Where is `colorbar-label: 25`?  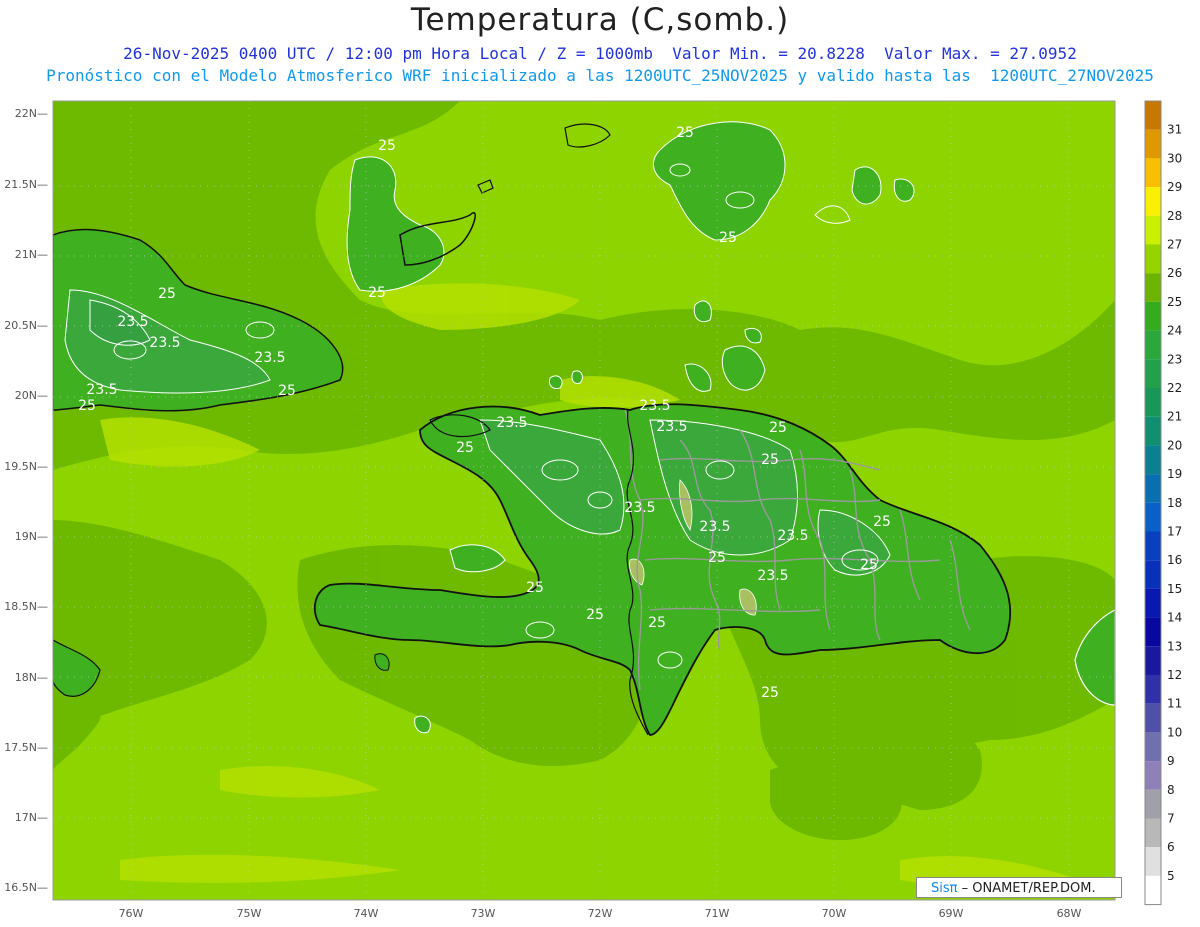
colorbar-label: 25 is located at coordinates (1174, 302).